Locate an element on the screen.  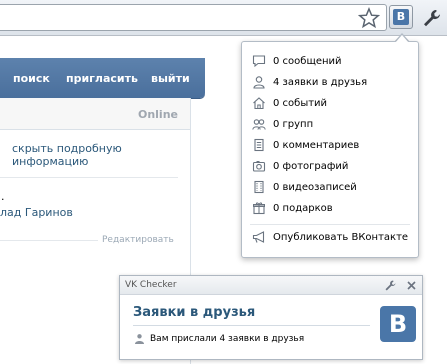
popup-item-label: 0 комментариев is located at coordinates (316, 145).